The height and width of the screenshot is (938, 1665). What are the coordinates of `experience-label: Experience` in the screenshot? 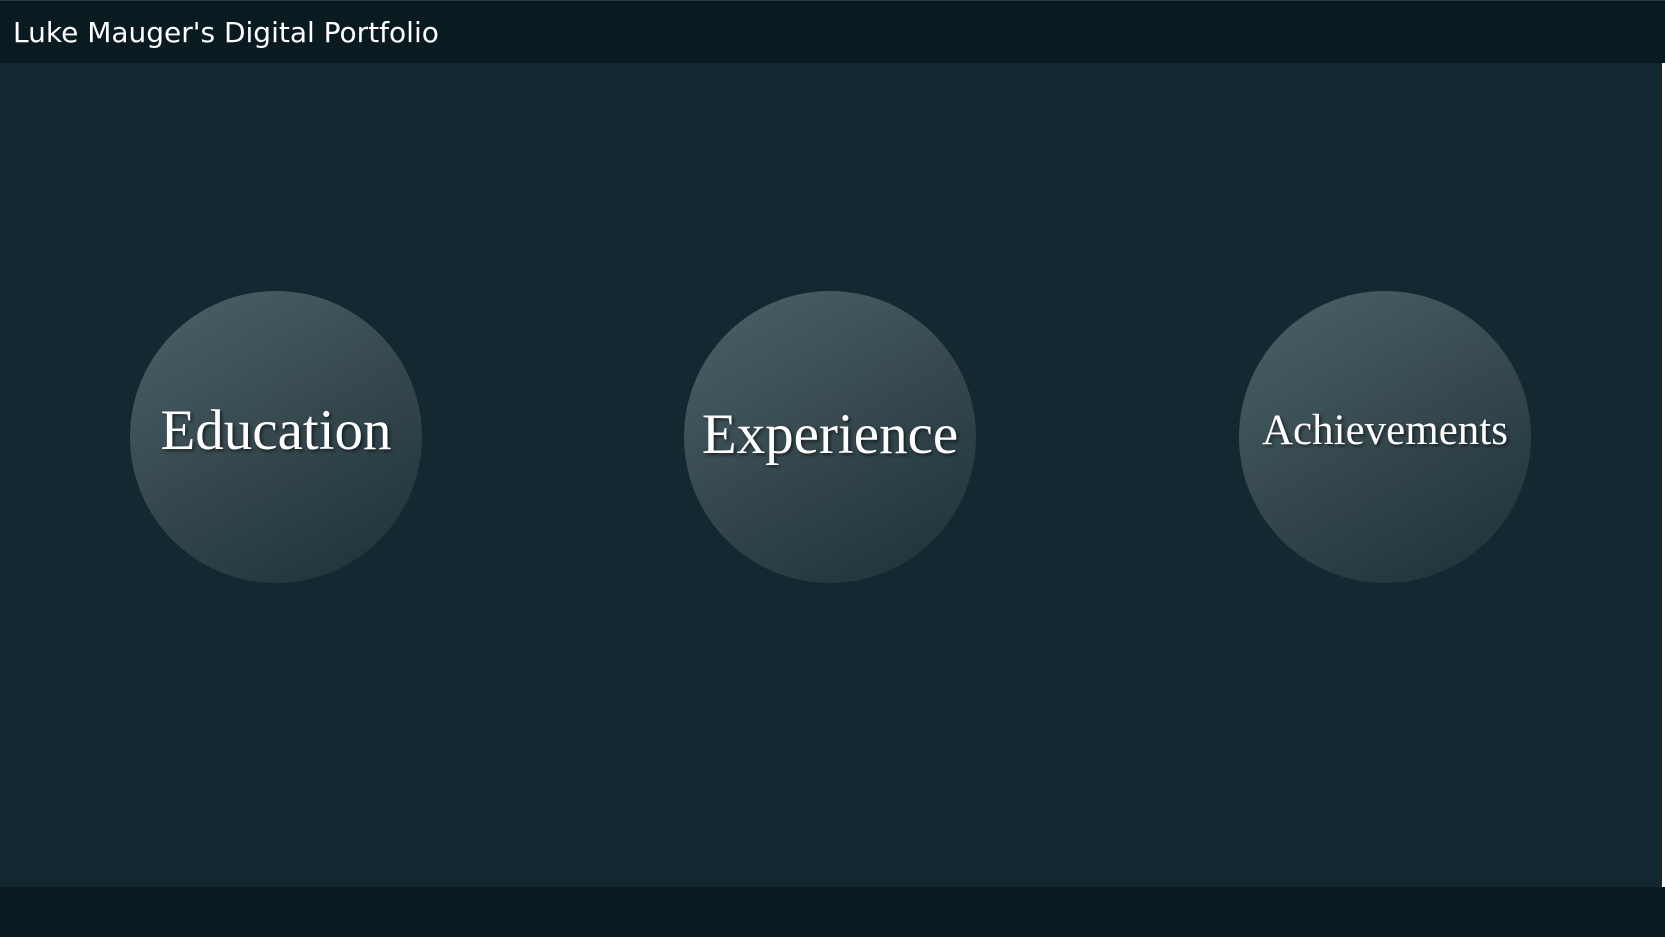 It's located at (830, 434).